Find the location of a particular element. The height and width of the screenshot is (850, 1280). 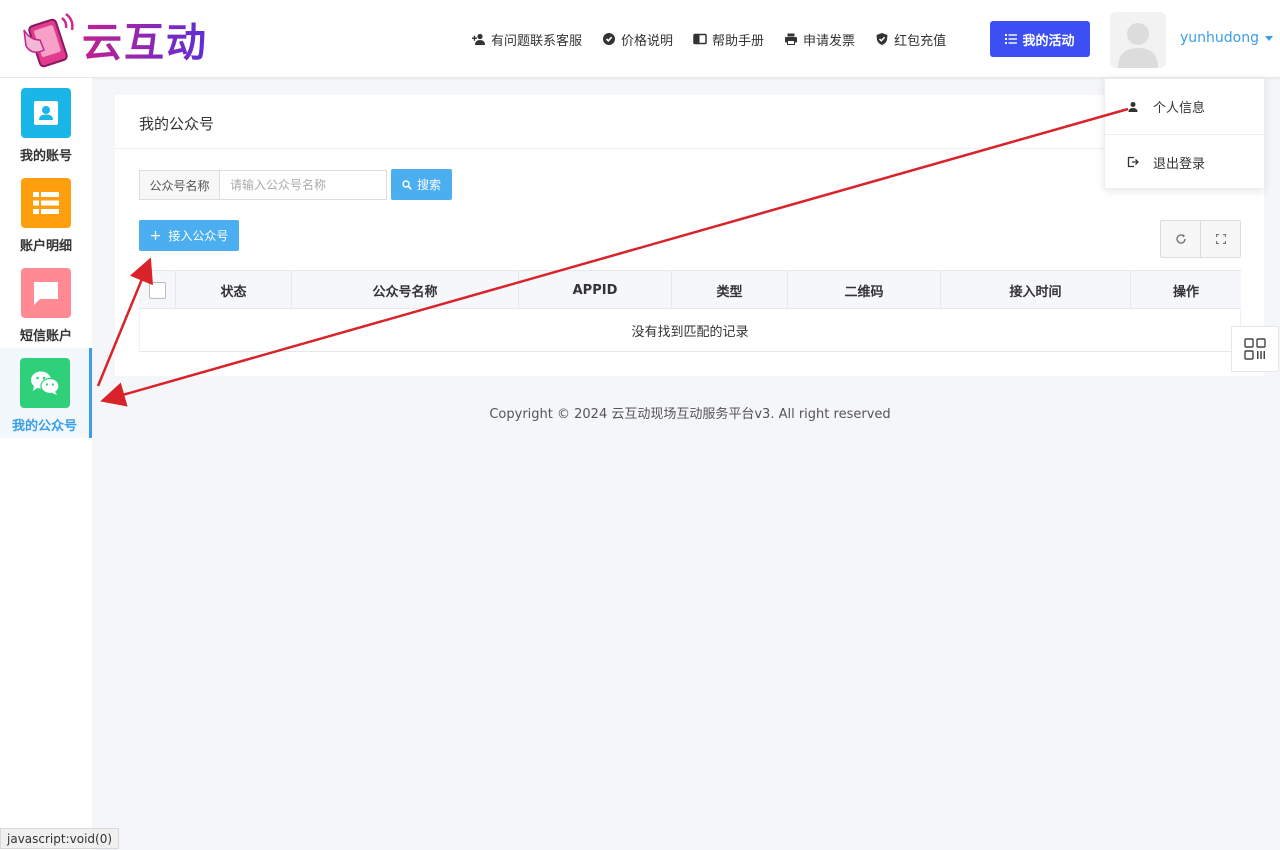

phone-logo-icon is located at coordinates (50, 39).